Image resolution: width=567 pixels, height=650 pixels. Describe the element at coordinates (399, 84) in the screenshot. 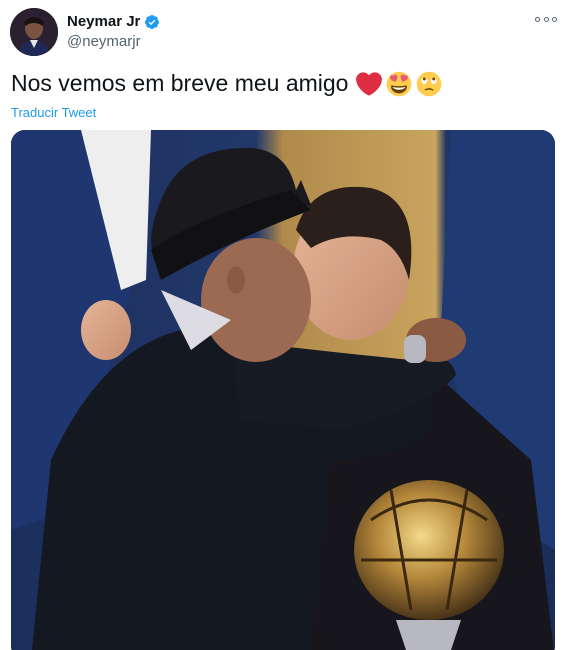

I see `smiling-face-with-heart-eyes-icon` at that location.